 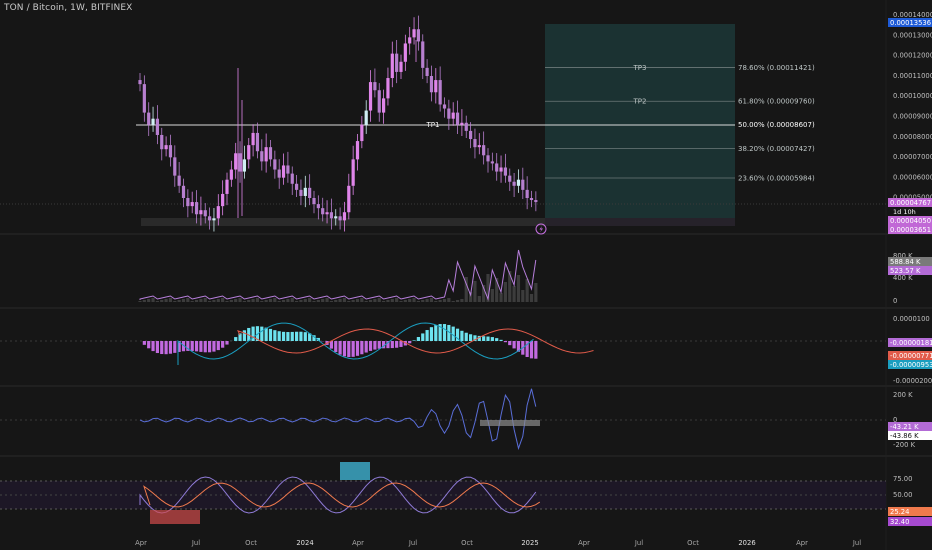 What do you see at coordinates (911, 343) in the screenshot?
I see `macd-badge: -0.00000181` at bounding box center [911, 343].